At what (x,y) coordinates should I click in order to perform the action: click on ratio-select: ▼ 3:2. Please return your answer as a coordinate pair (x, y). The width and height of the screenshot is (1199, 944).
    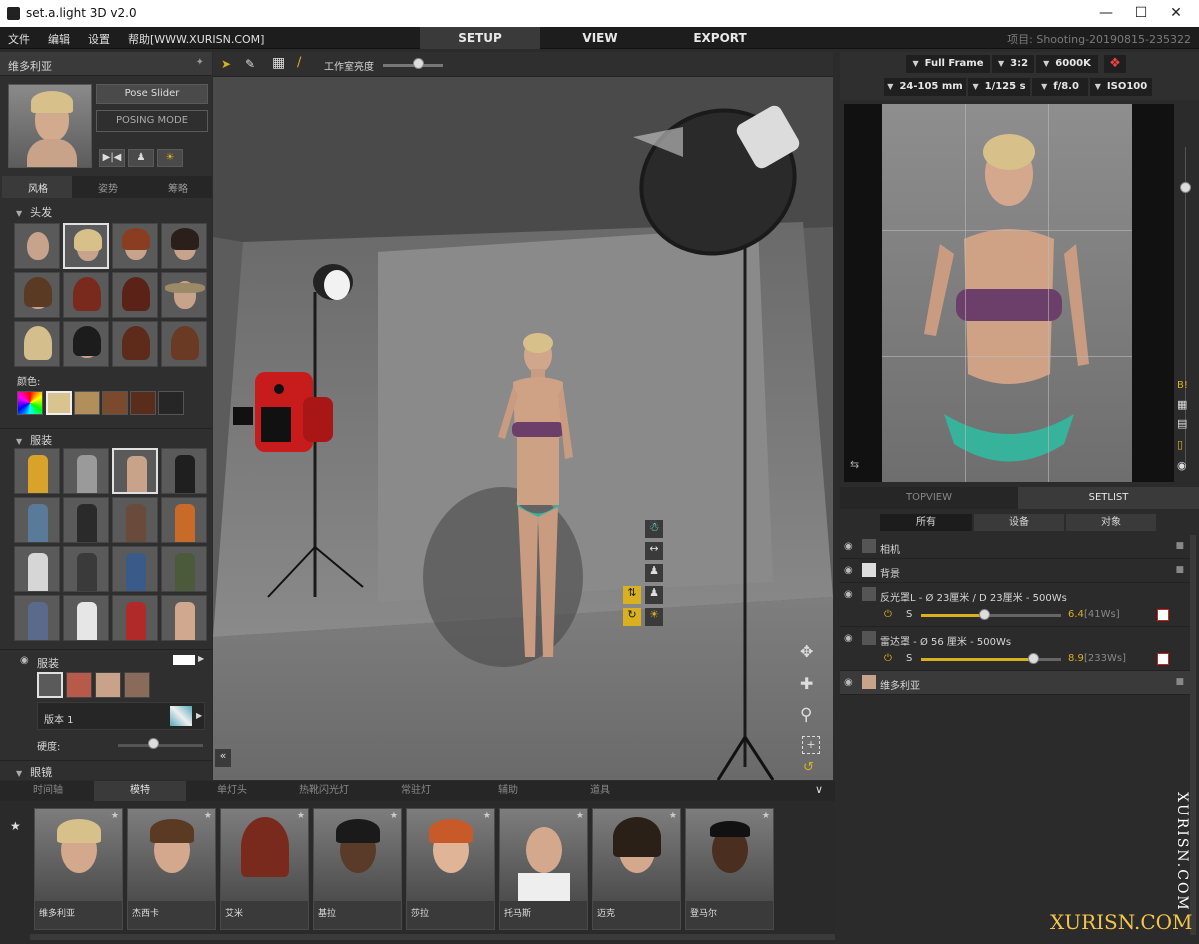
    Looking at the image, I should click on (1013, 64).